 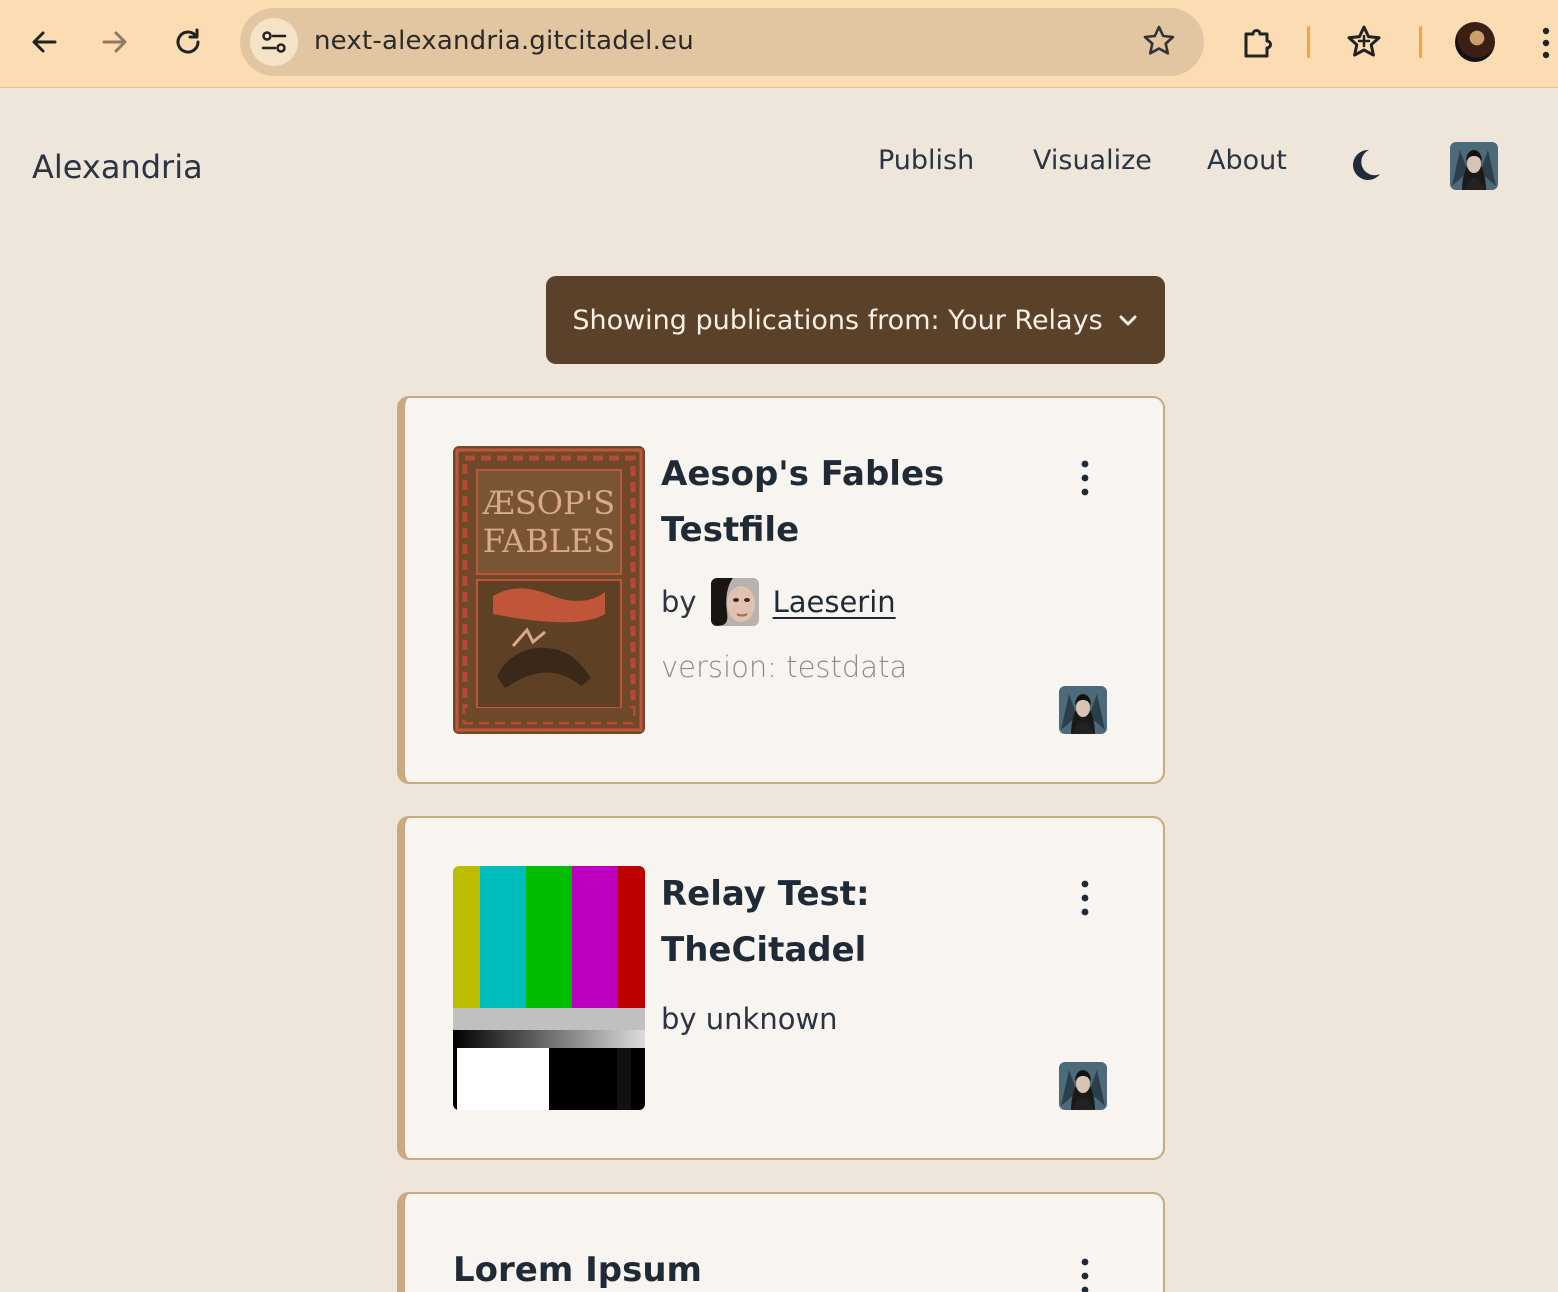 I want to click on browser-profile-avatar, so click(x=1475, y=42).